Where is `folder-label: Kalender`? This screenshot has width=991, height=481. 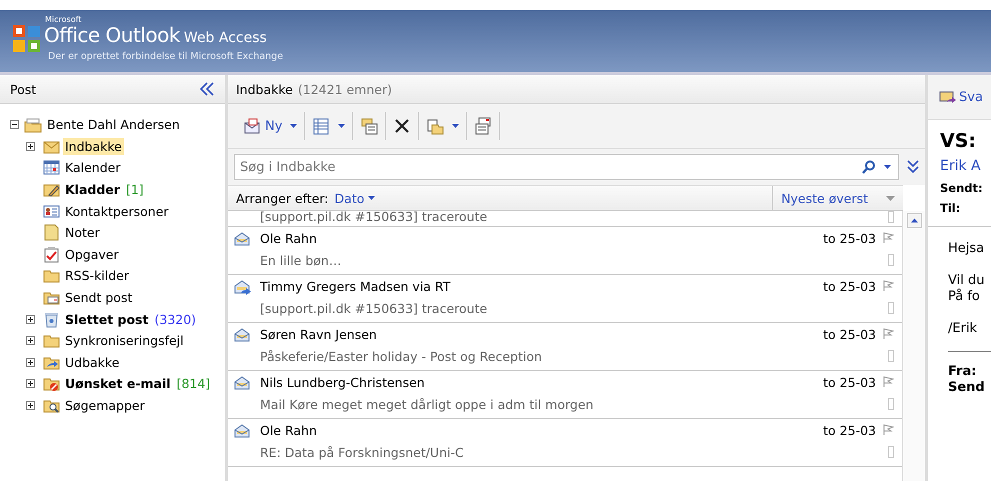 folder-label: Kalender is located at coordinates (92, 167).